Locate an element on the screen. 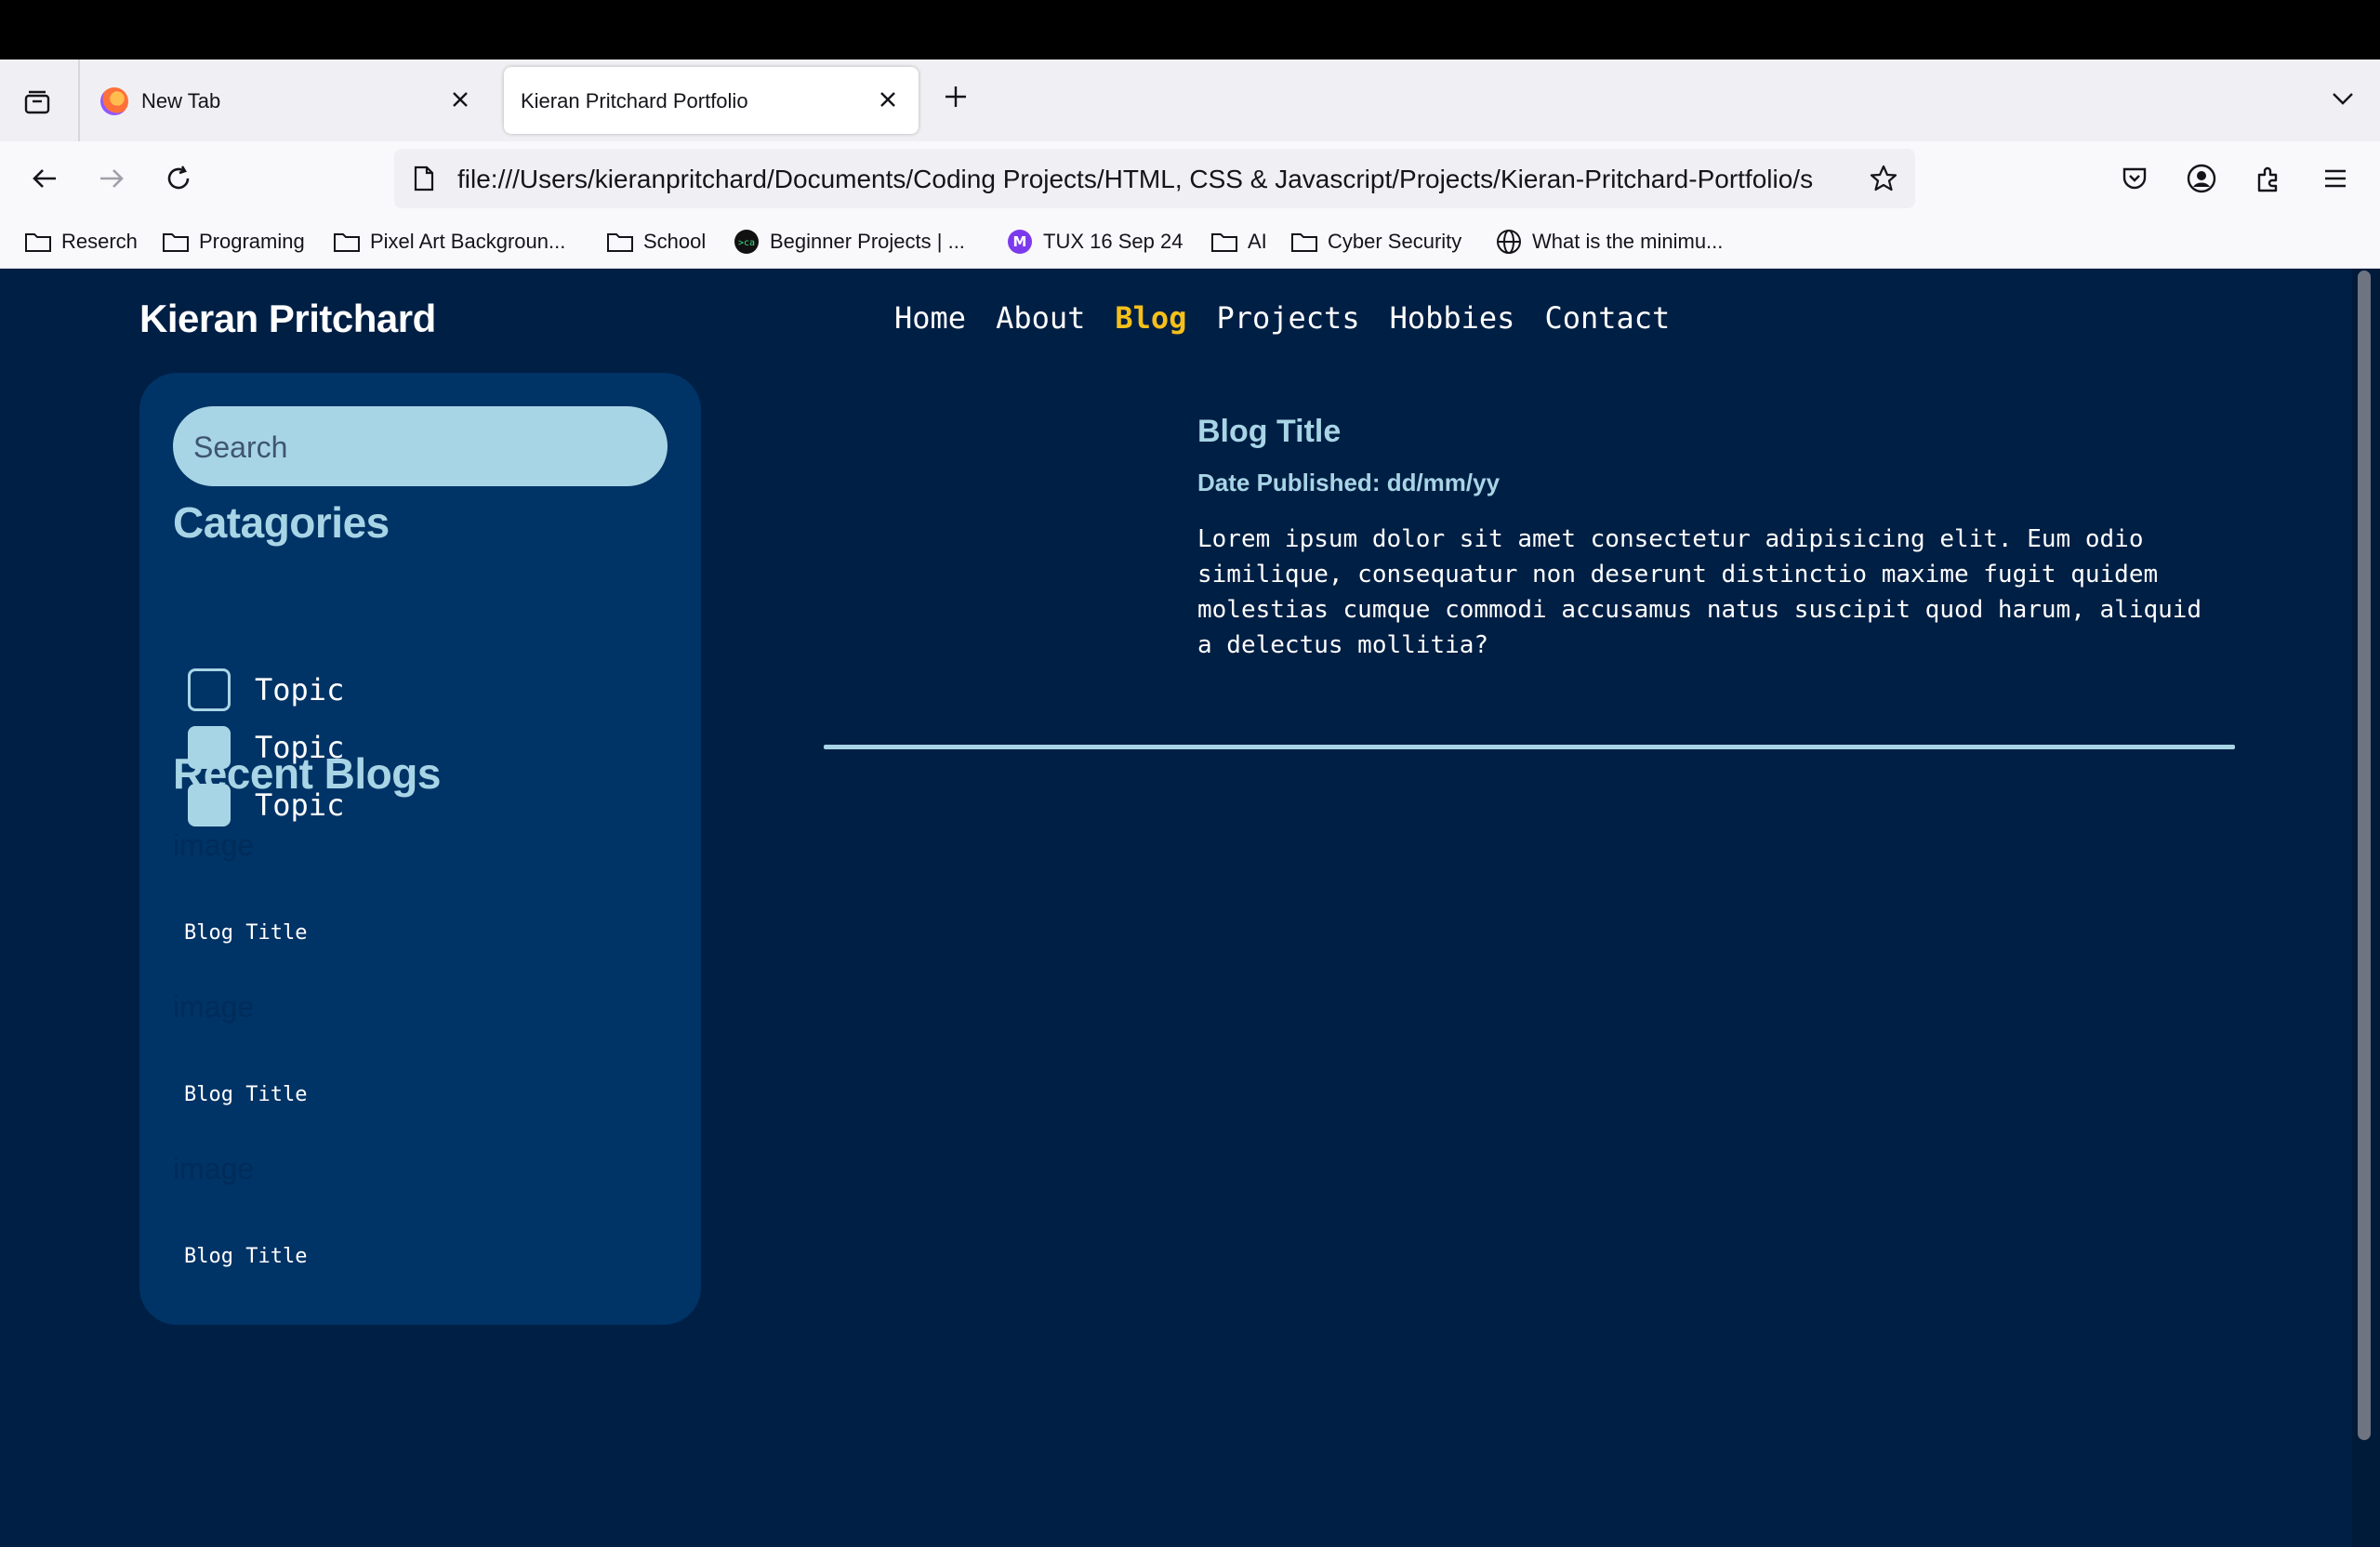  nav-link-blog: Blog is located at coordinates (1150, 318).